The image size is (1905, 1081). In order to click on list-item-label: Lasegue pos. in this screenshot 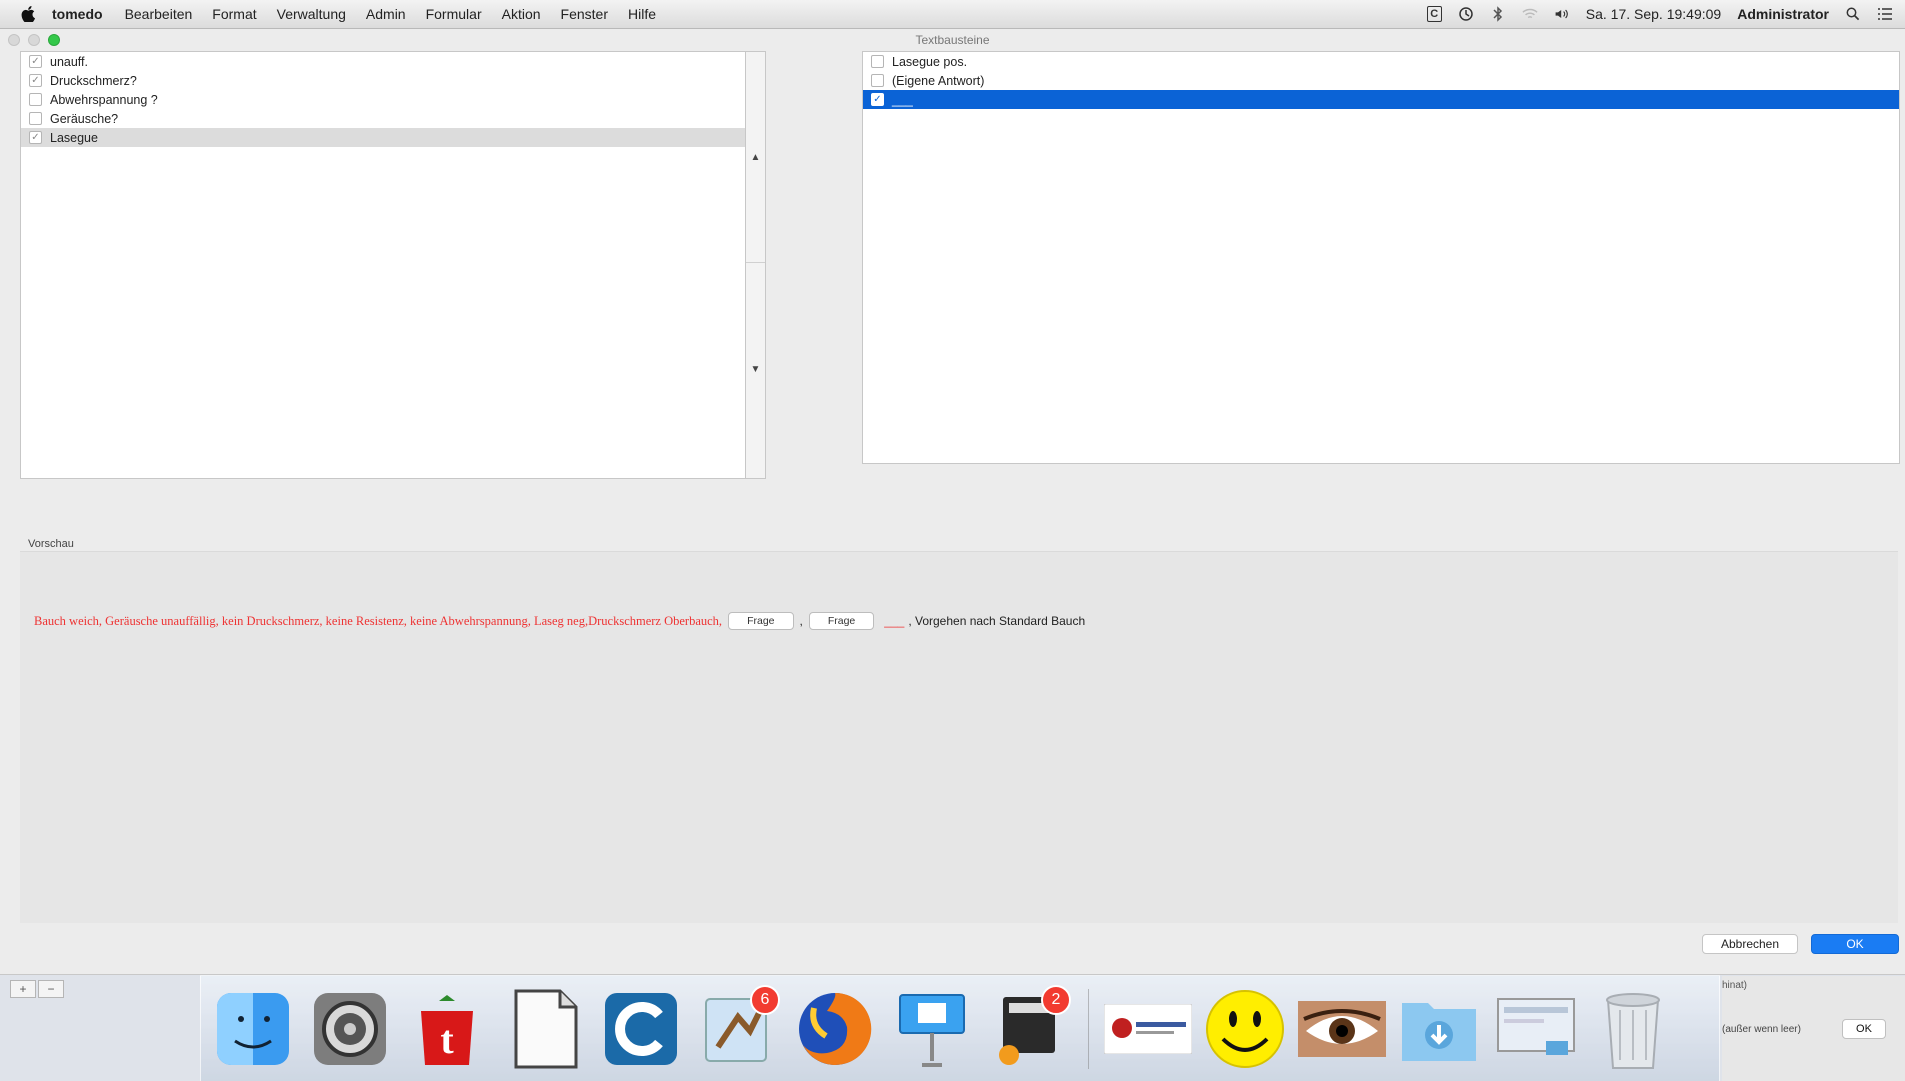, I will do `click(930, 61)`.